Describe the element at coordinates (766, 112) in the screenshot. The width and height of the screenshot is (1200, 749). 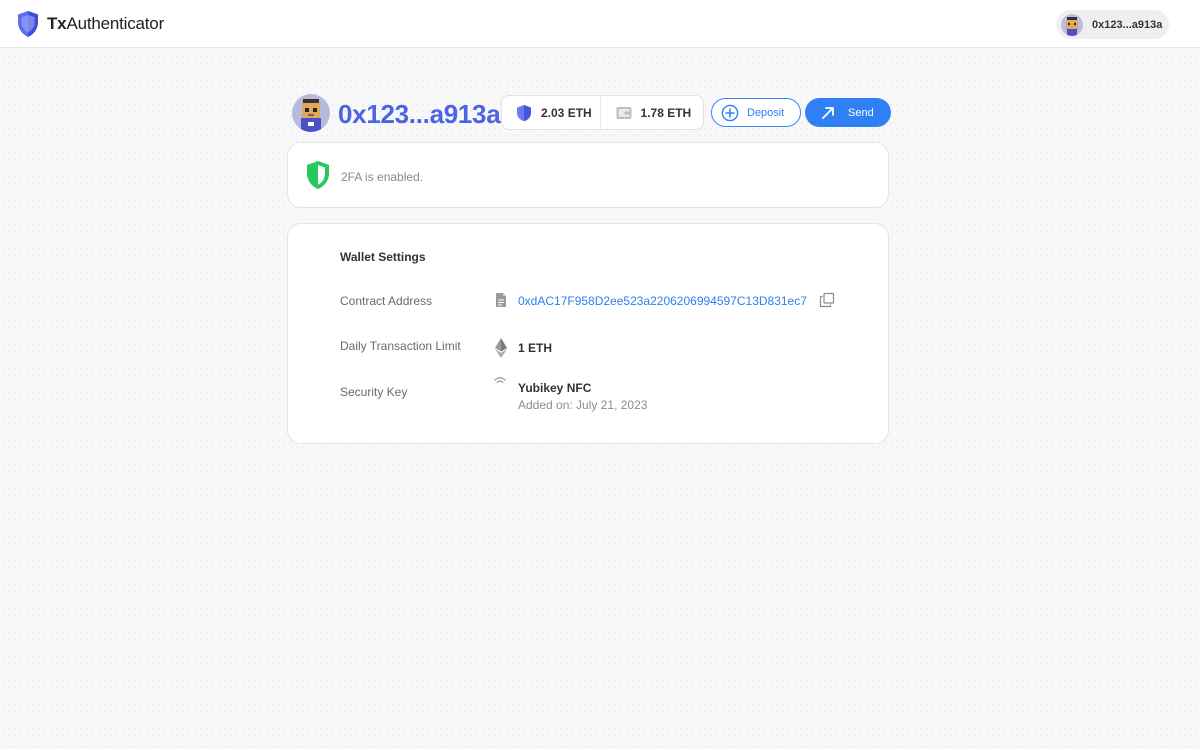
I see `deposit-label: Deposit` at that location.